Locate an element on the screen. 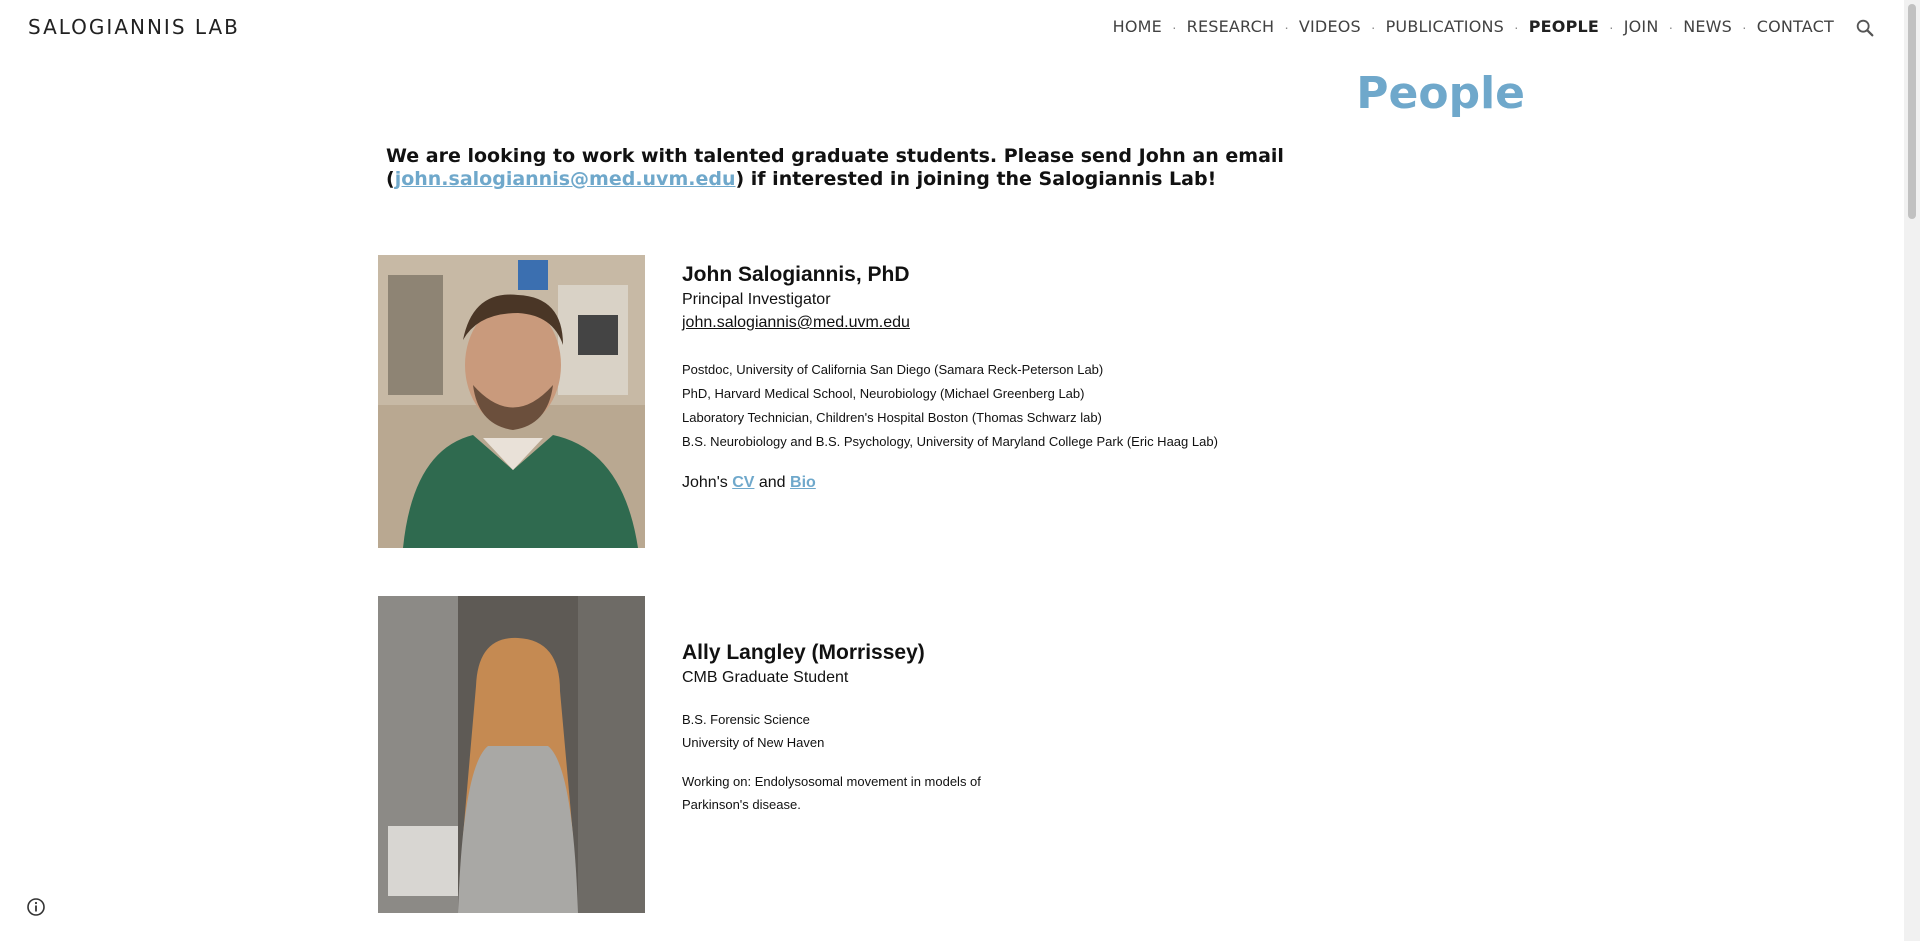 This screenshot has width=1920, height=941. degree-line: University of New Haven is located at coordinates (753, 742).